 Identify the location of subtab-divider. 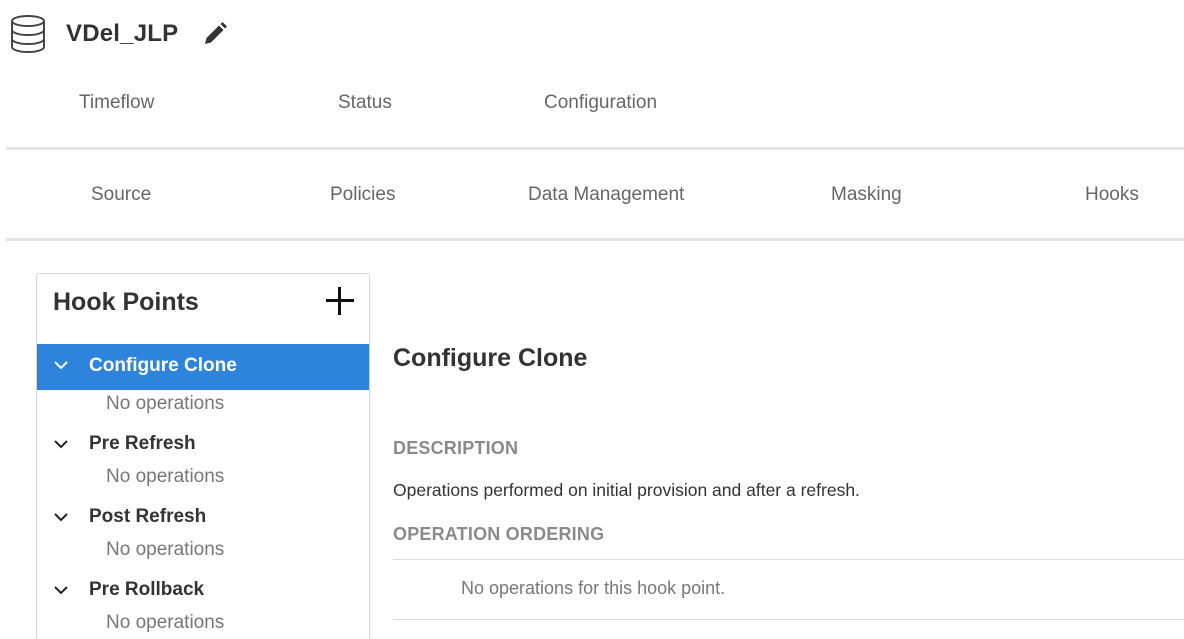
(595, 239).